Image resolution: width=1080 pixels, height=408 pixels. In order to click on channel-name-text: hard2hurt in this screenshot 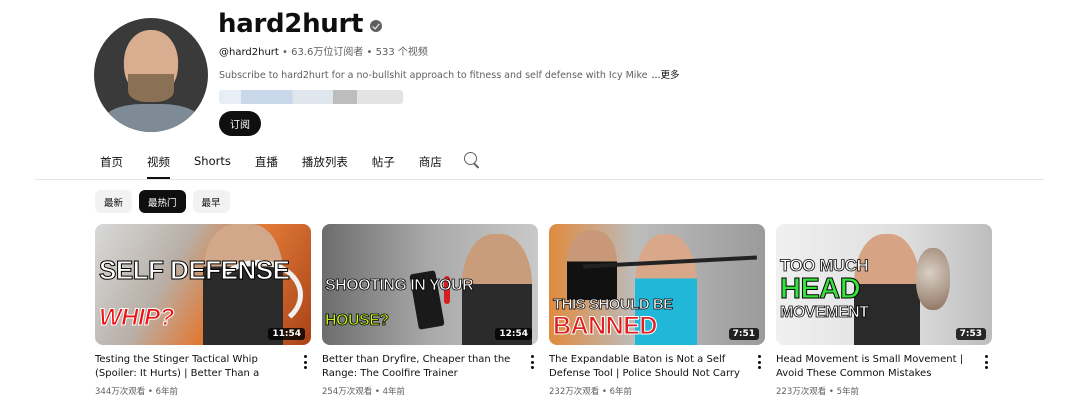, I will do `click(291, 24)`.